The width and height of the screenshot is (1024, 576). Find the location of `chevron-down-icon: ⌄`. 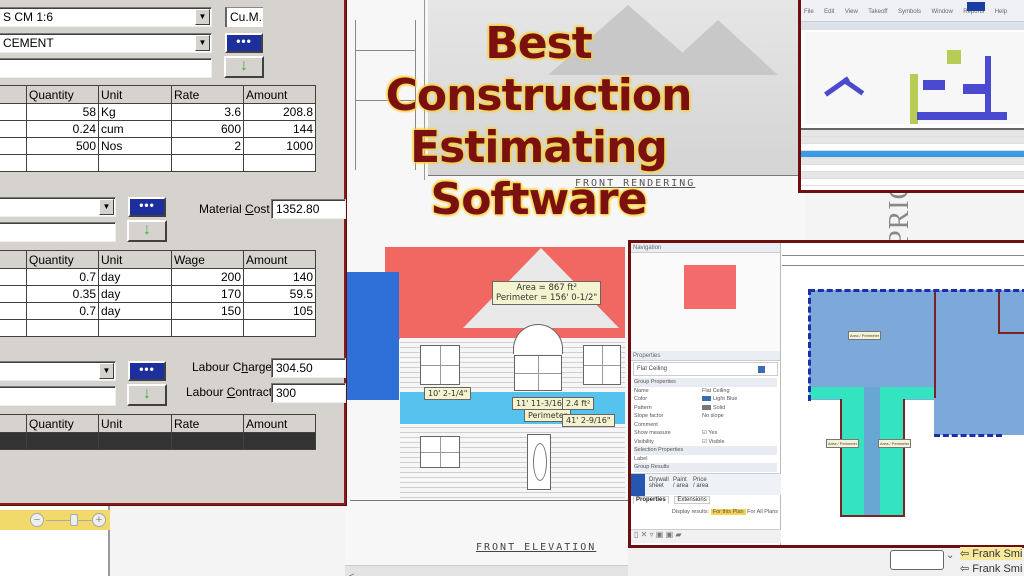

chevron-down-icon: ⌄ is located at coordinates (950, 555).